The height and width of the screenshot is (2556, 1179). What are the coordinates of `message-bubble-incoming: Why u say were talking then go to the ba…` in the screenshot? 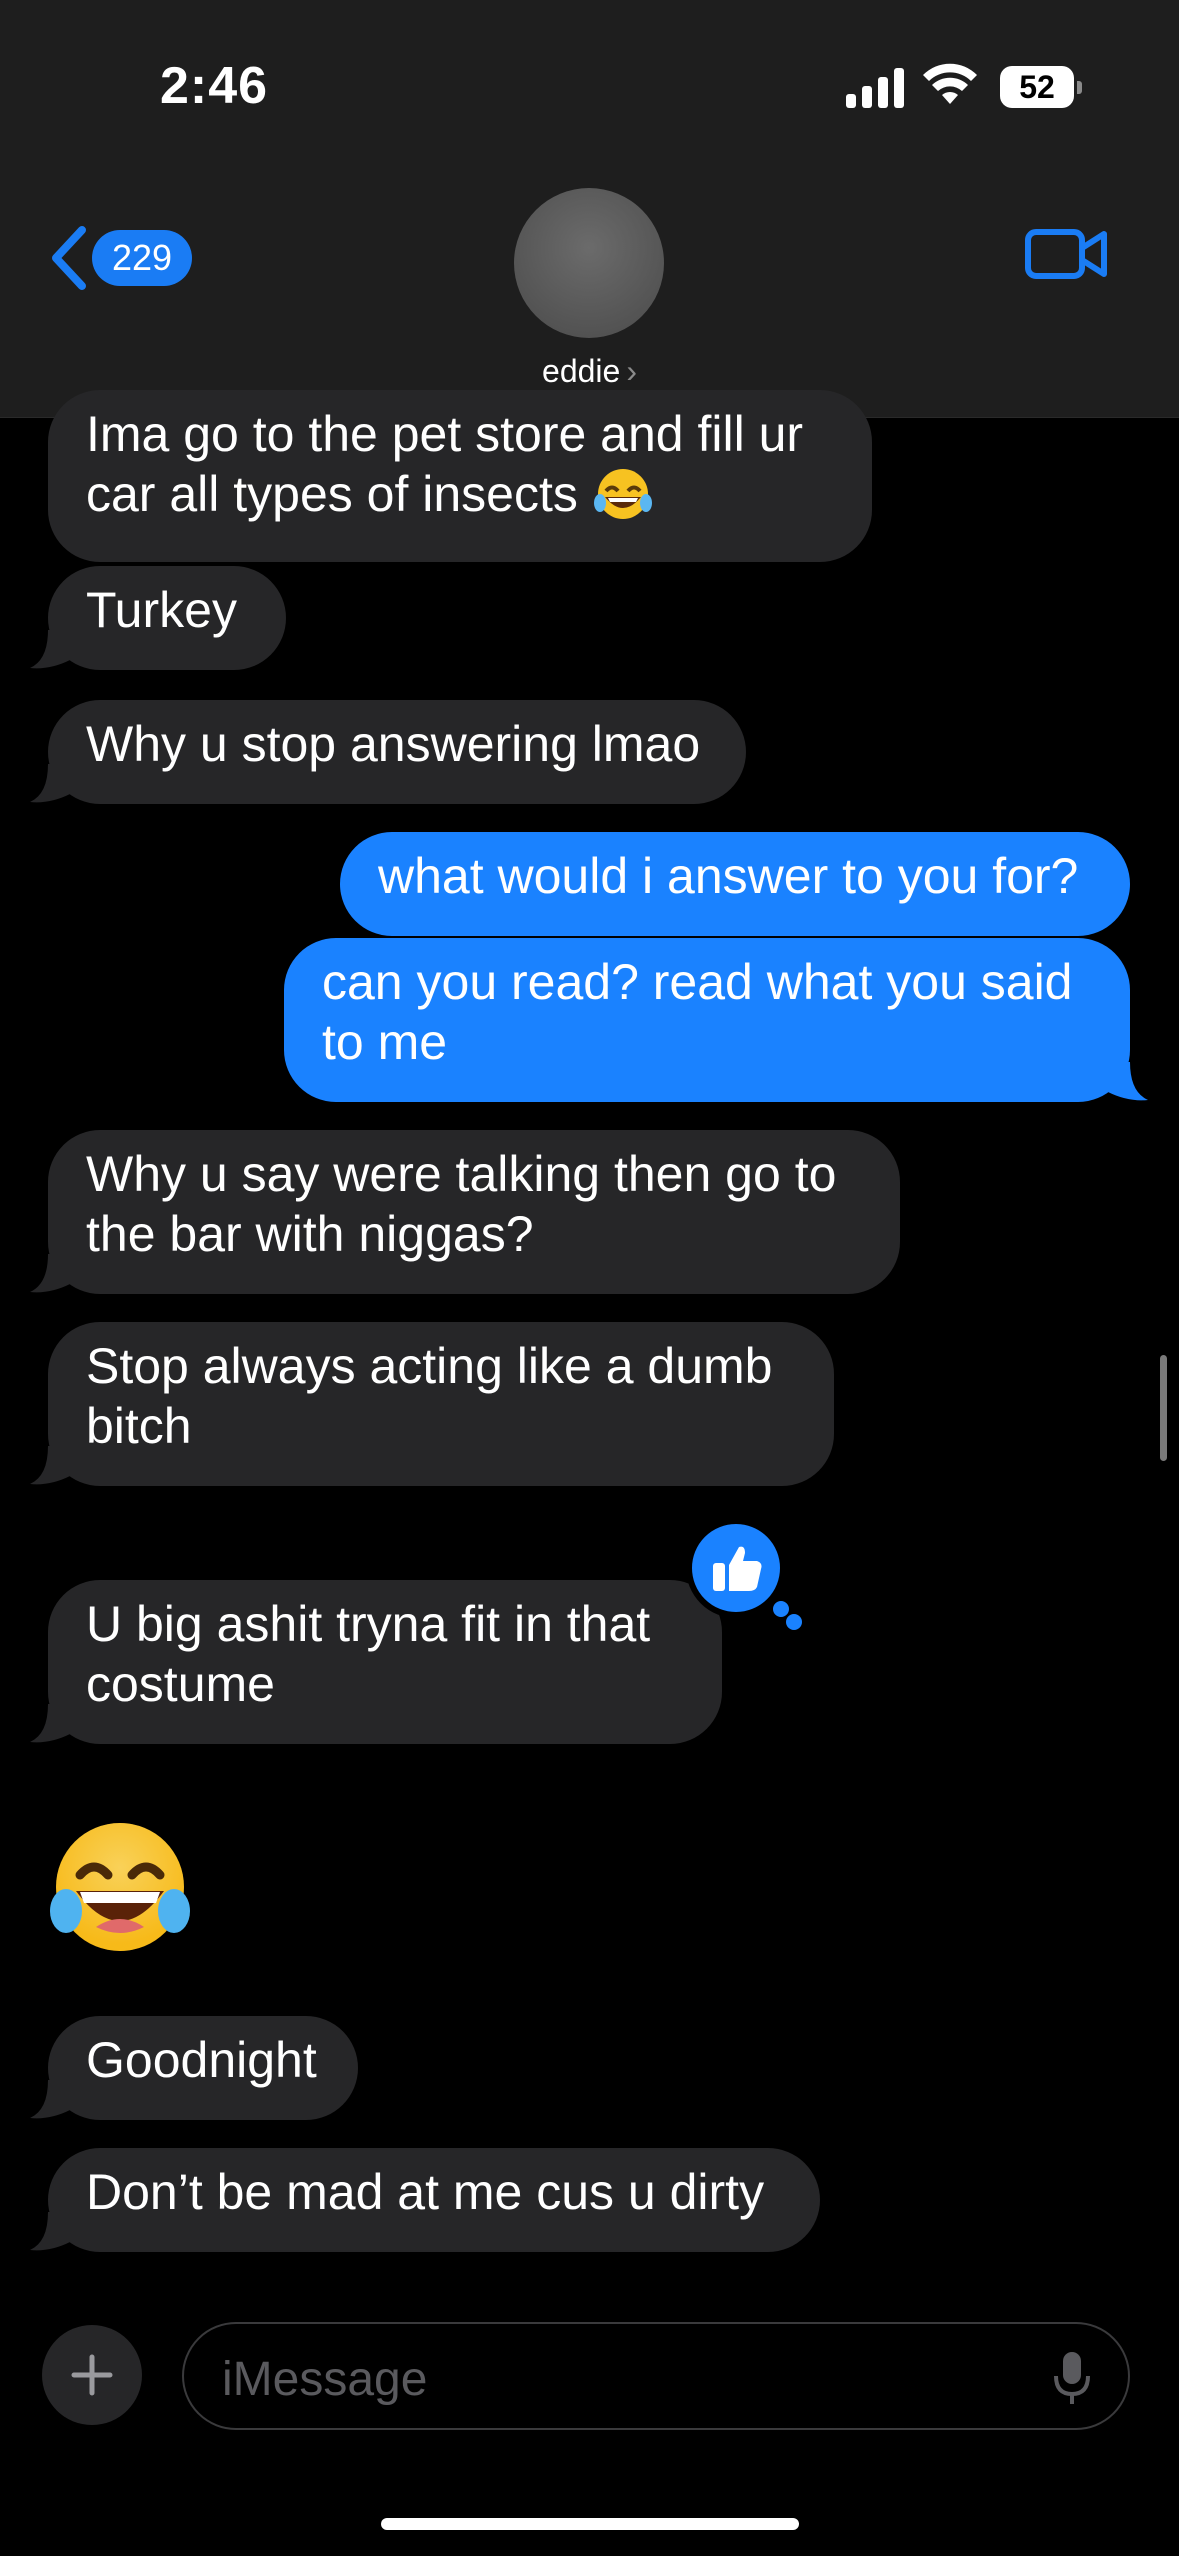 It's located at (474, 1212).